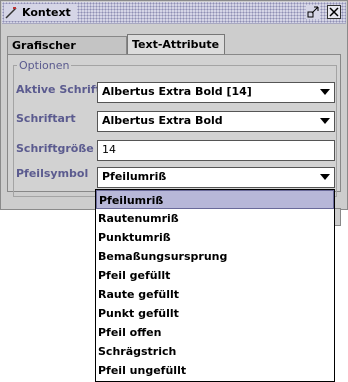  I want to click on dropdown-option: Punktumriß, so click(215, 237).